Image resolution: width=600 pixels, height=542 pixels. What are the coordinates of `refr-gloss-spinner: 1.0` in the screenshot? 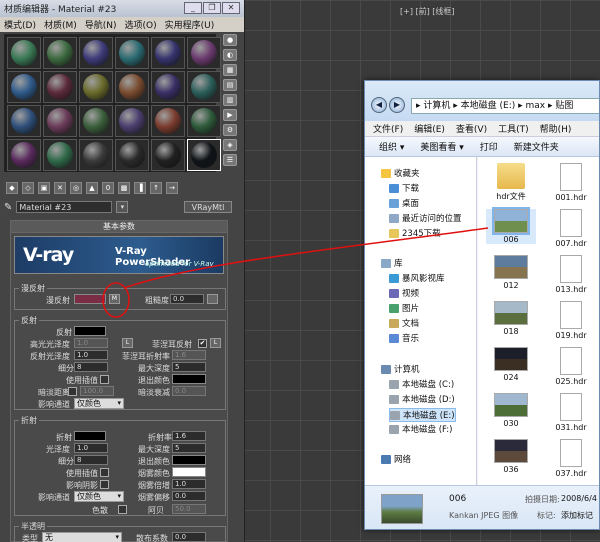 It's located at (91, 448).